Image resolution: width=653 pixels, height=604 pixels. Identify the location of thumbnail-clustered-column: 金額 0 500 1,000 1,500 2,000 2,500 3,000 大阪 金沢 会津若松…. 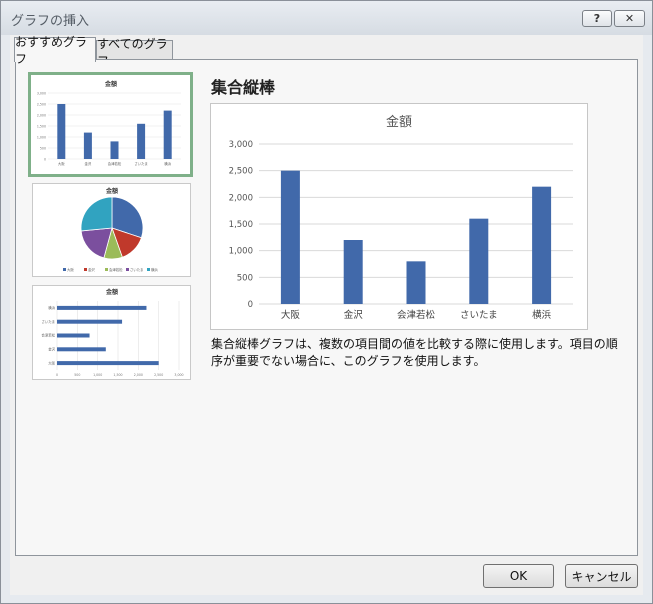
(110, 124).